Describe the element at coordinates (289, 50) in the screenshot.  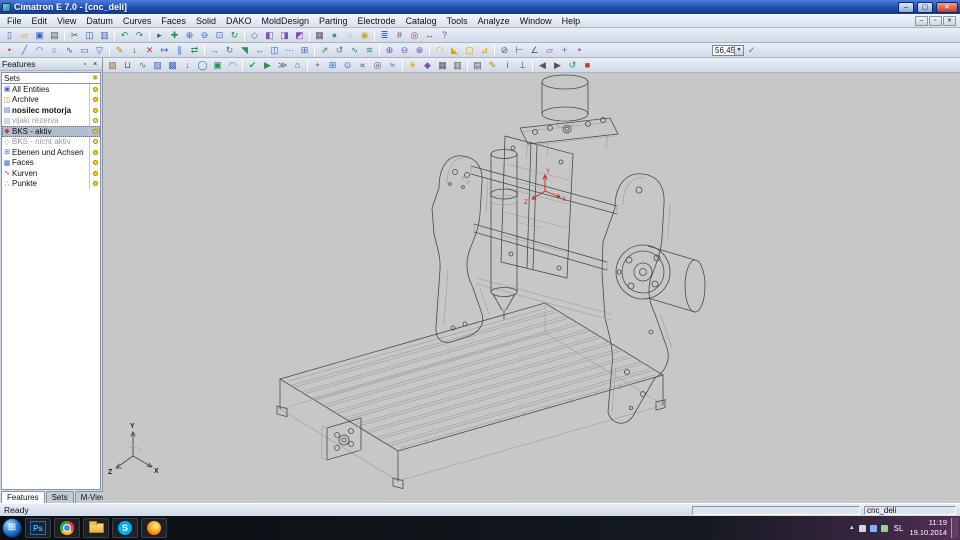
I see `pattern-icon: ⋯` at that location.